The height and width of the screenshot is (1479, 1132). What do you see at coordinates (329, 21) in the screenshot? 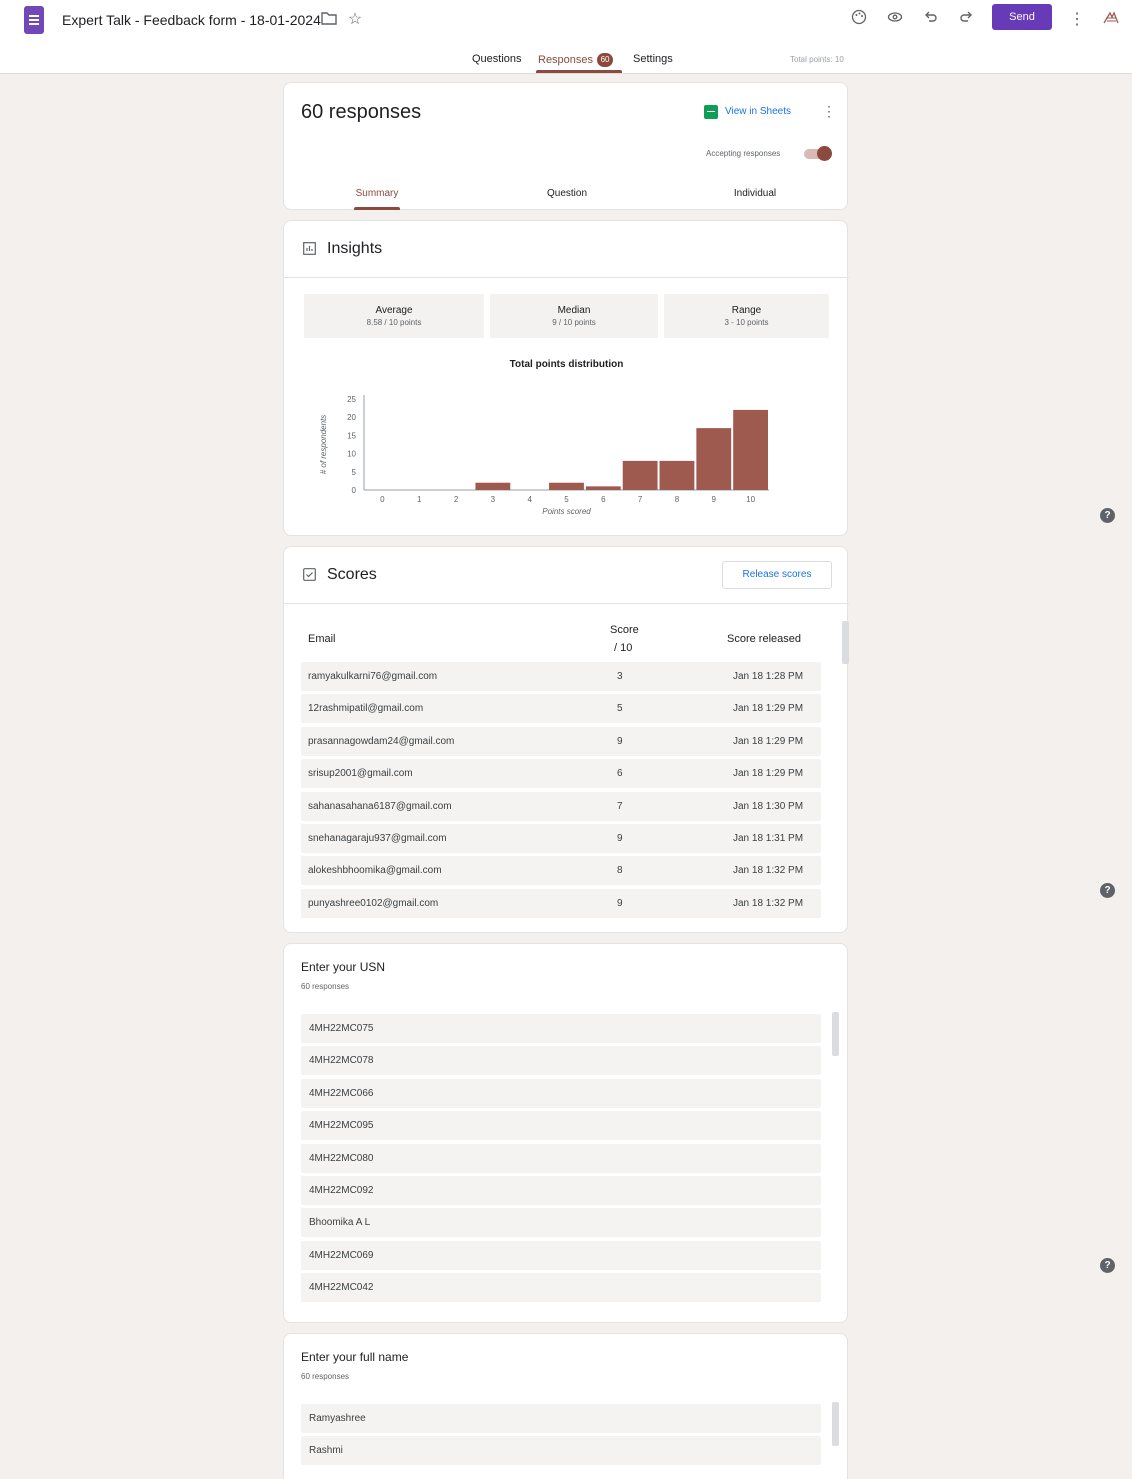
I see `folder-icon` at bounding box center [329, 21].